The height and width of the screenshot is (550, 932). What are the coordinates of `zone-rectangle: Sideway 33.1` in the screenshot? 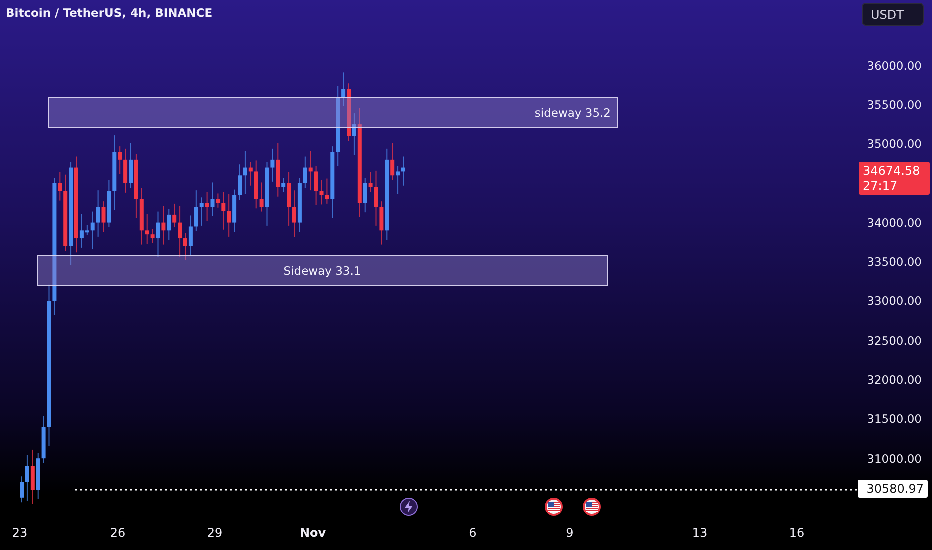 It's located at (322, 270).